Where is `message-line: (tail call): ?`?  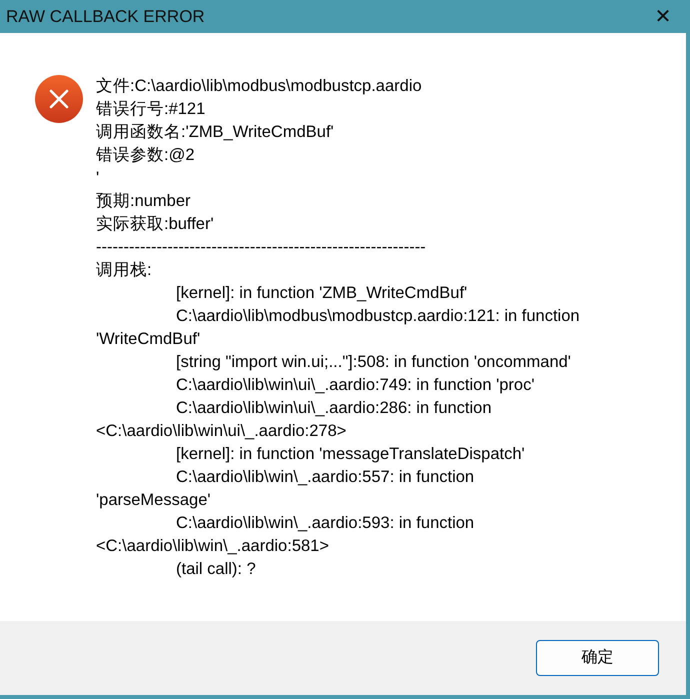 message-line: (tail call): ? is located at coordinates (216, 569).